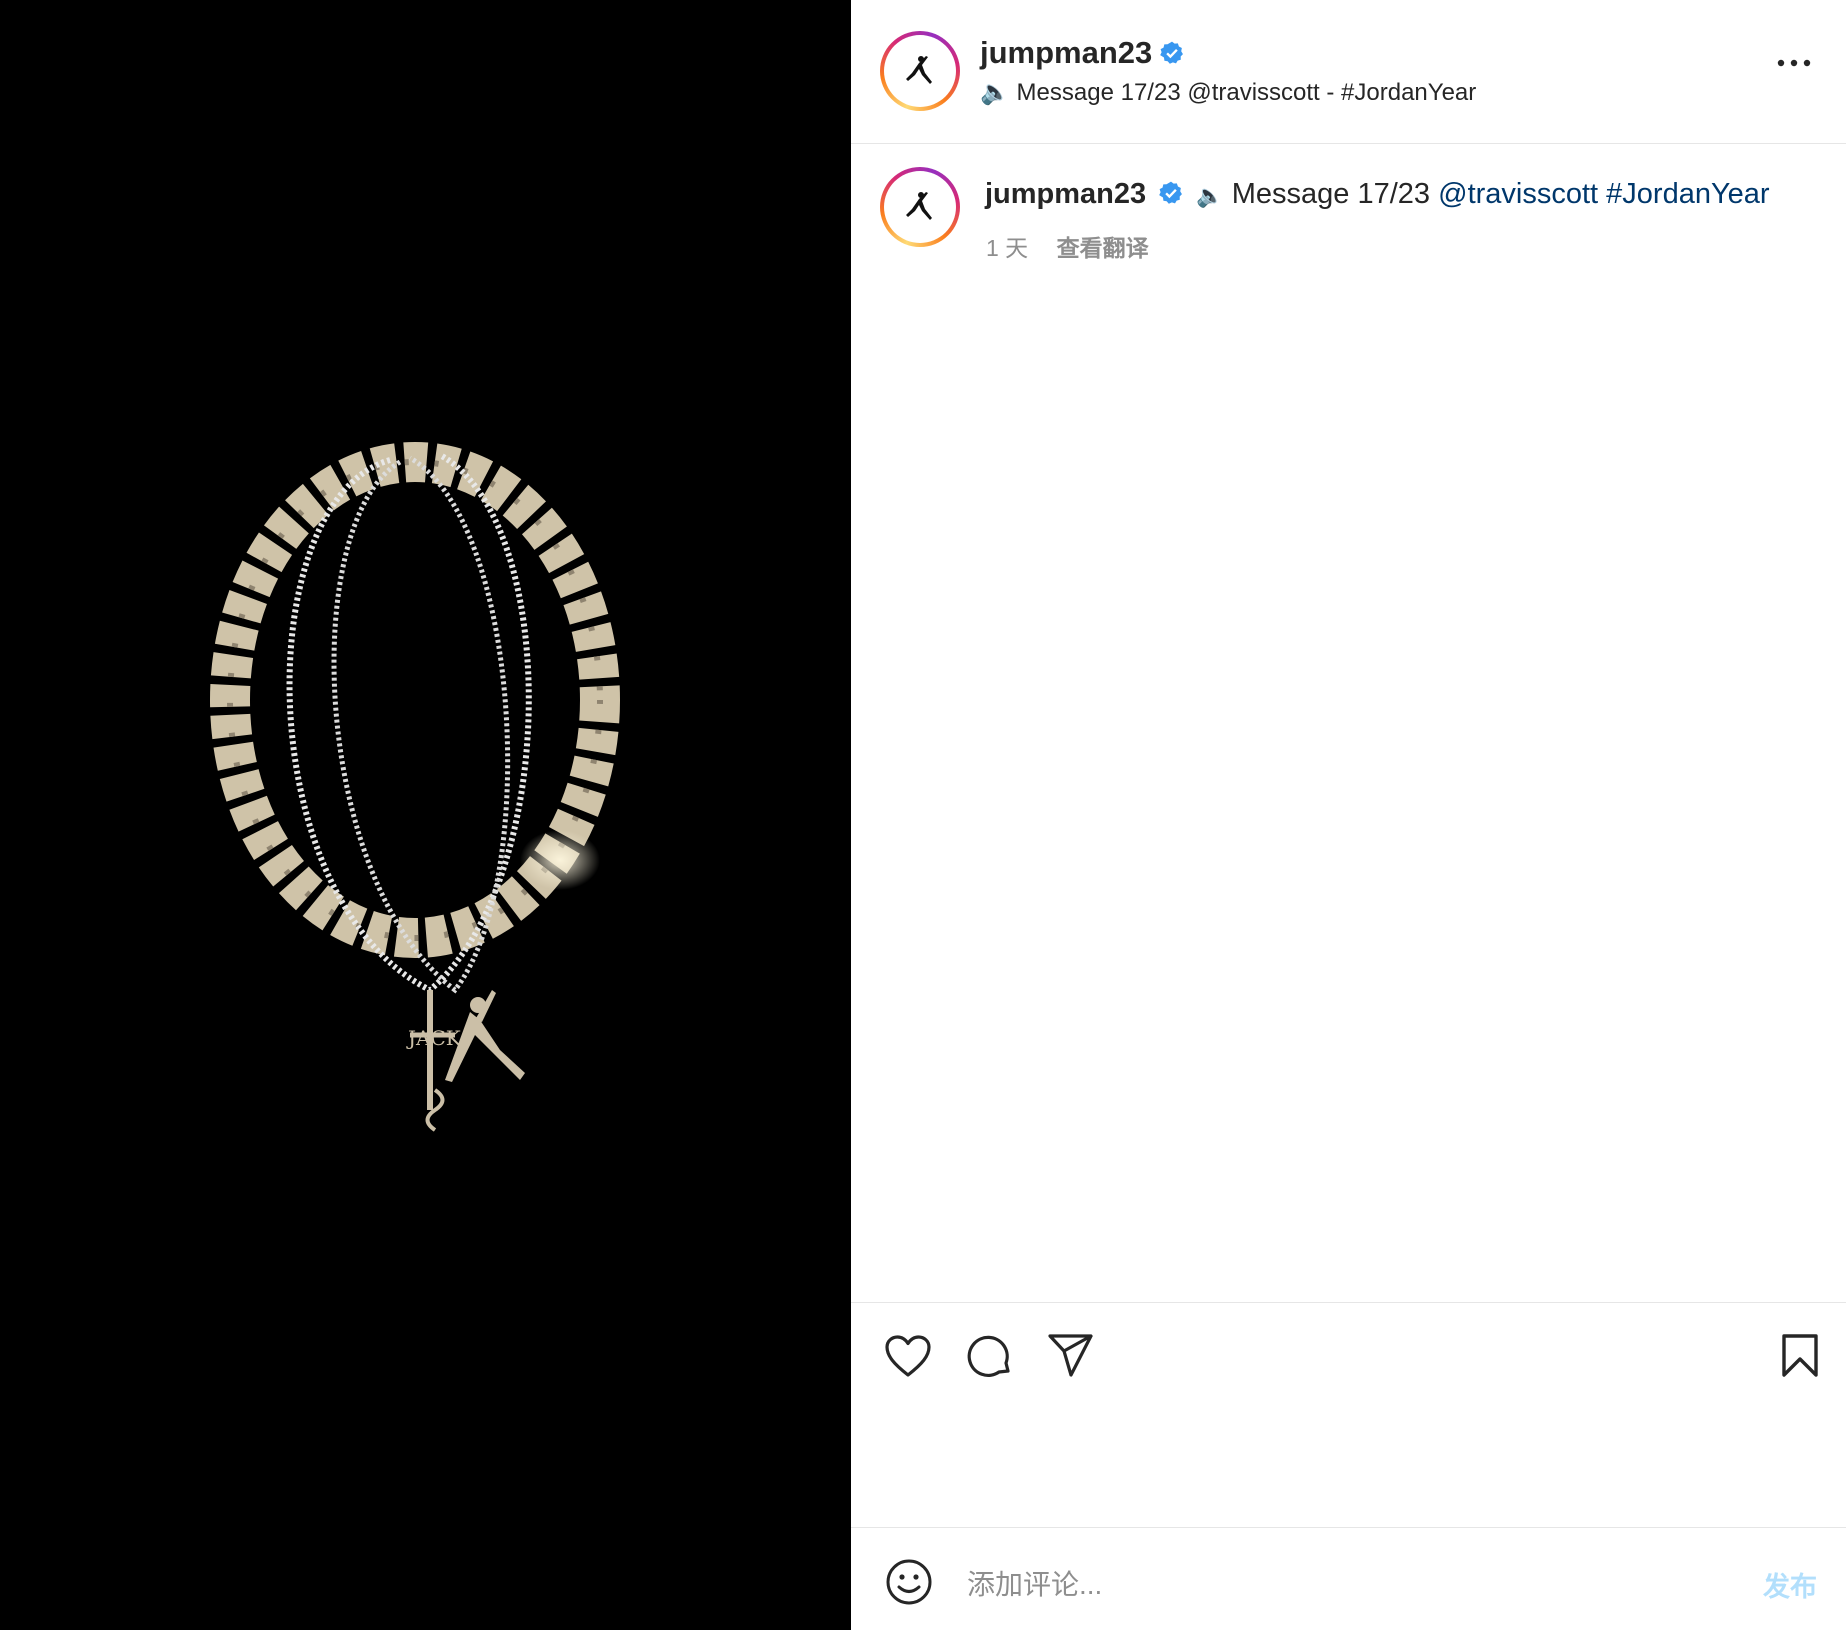 The width and height of the screenshot is (1846, 1630). I want to click on smiley-icon, so click(909, 1582).